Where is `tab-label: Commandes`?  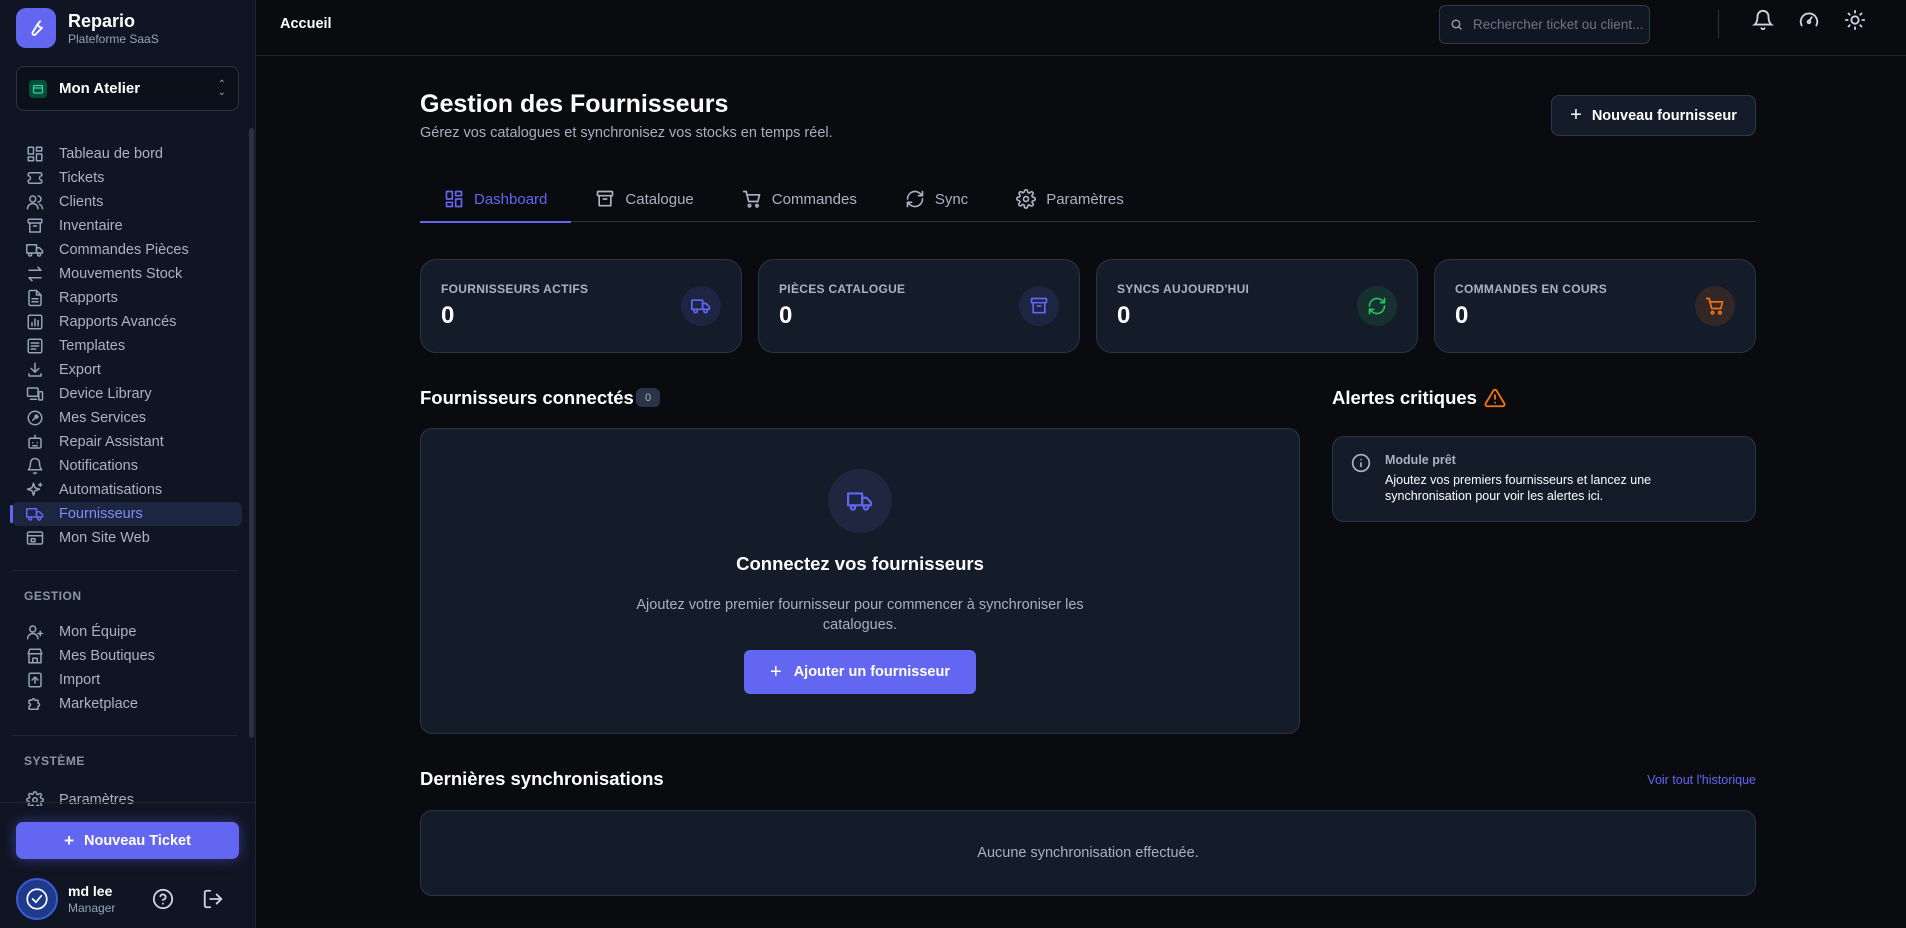 tab-label: Commandes is located at coordinates (814, 199).